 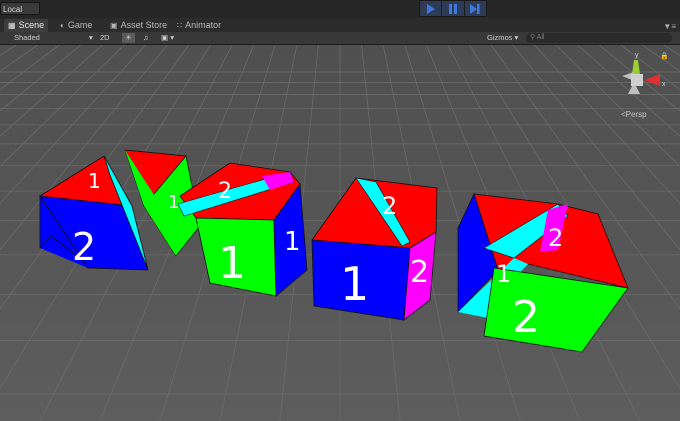 I want to click on tab-animator: ∷ Animator, so click(x=199, y=25).